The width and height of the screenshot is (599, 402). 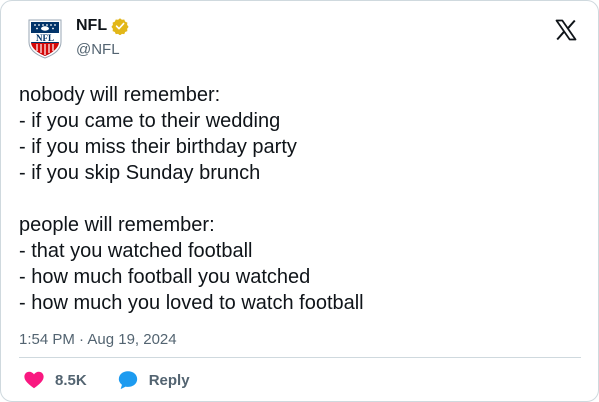 I want to click on nfl-shield-logo: NFL, so click(x=45, y=38).